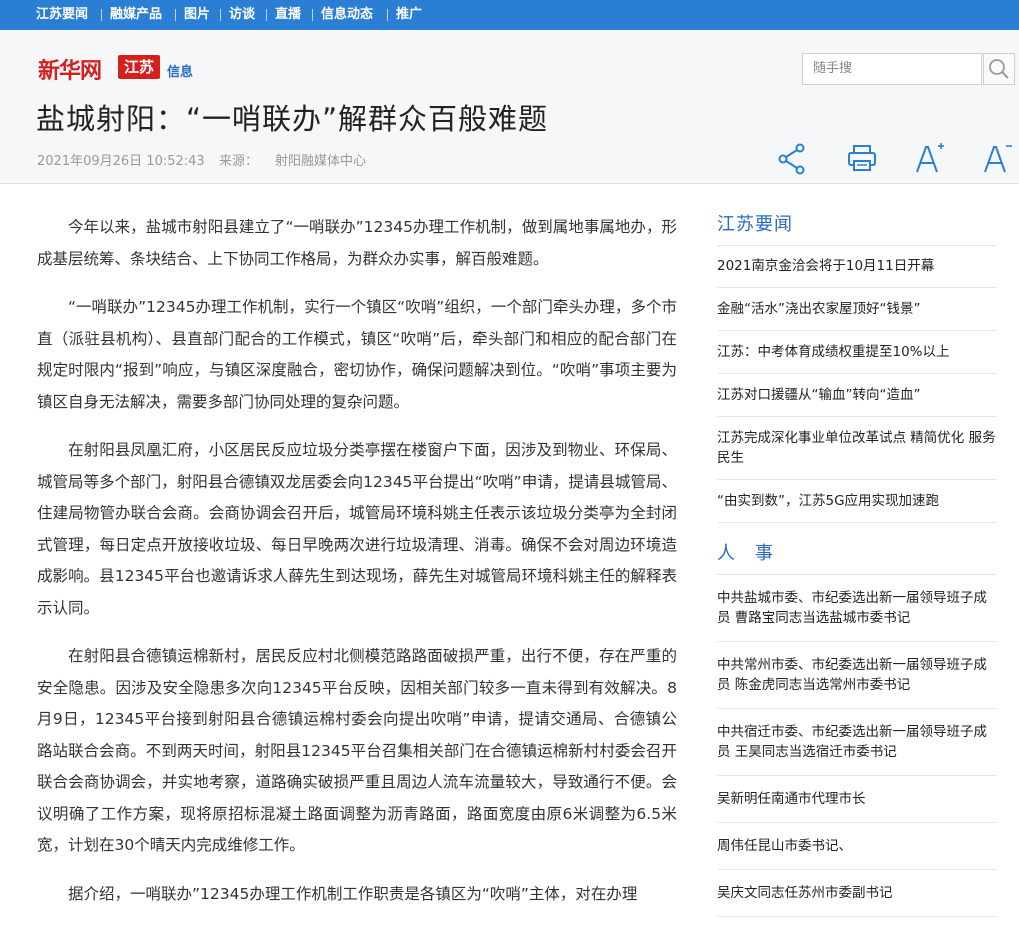 The image size is (1019, 927). Describe the element at coordinates (857, 799) in the screenshot. I see `list-item: 吴新明任南通市代理市长` at that location.